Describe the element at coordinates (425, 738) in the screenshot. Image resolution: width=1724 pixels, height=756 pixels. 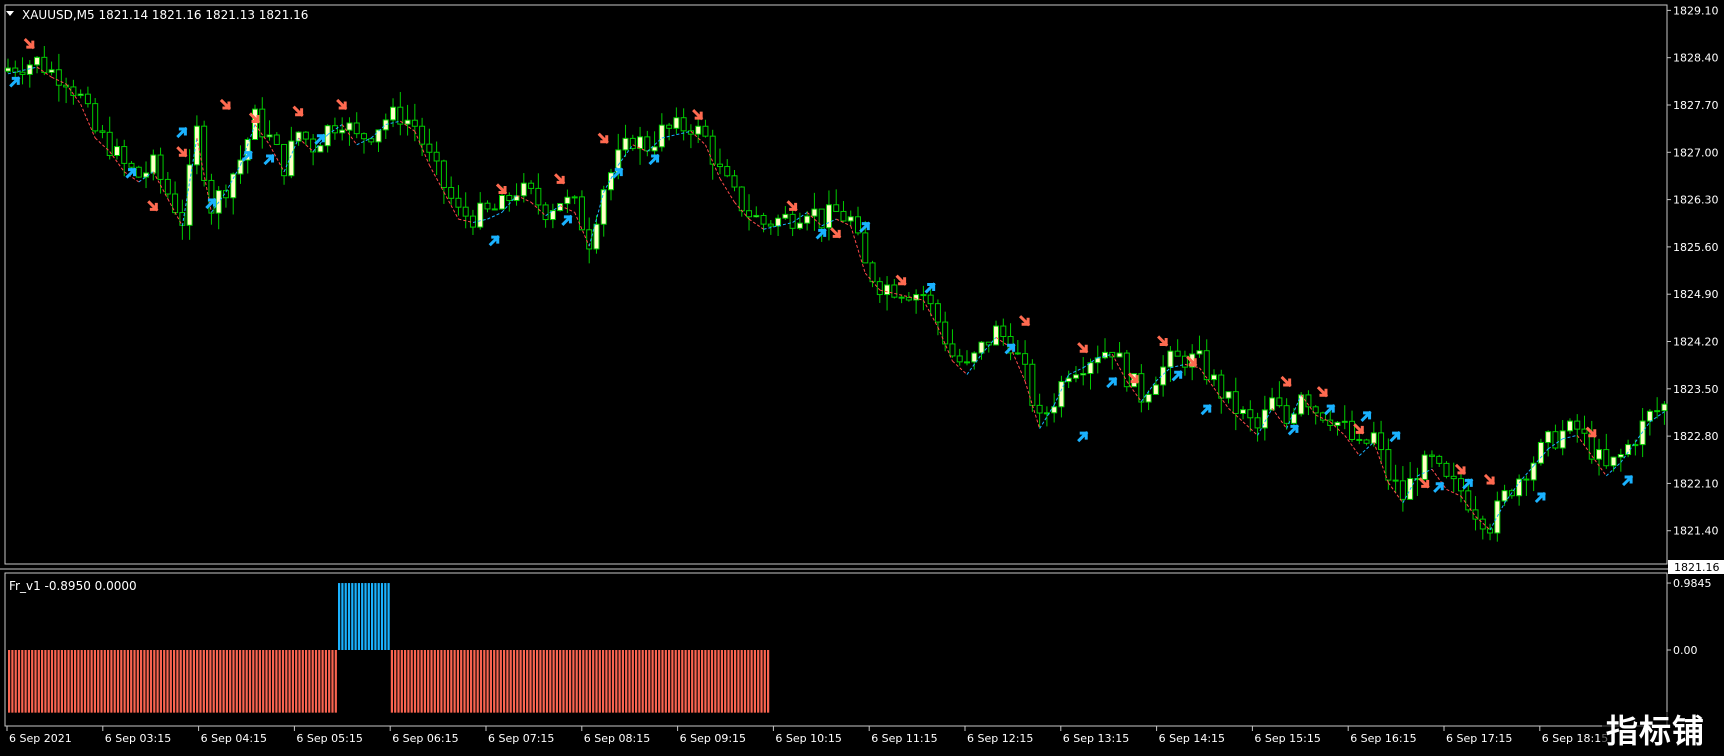
I see `time-tick-label: 6 Sep 06:15` at that location.